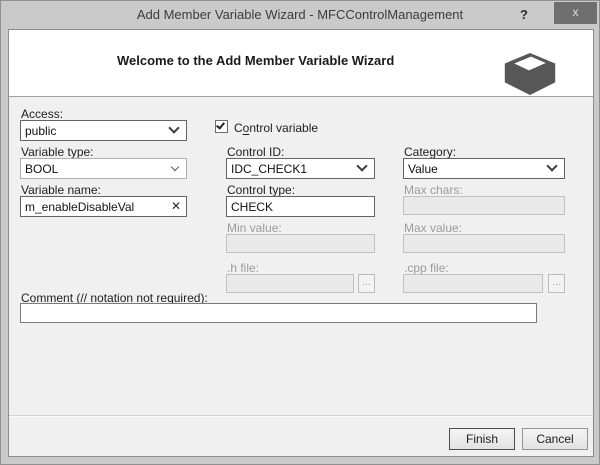 This screenshot has height=465, width=600. What do you see at coordinates (430, 152) in the screenshot?
I see `category-label: Category:` at bounding box center [430, 152].